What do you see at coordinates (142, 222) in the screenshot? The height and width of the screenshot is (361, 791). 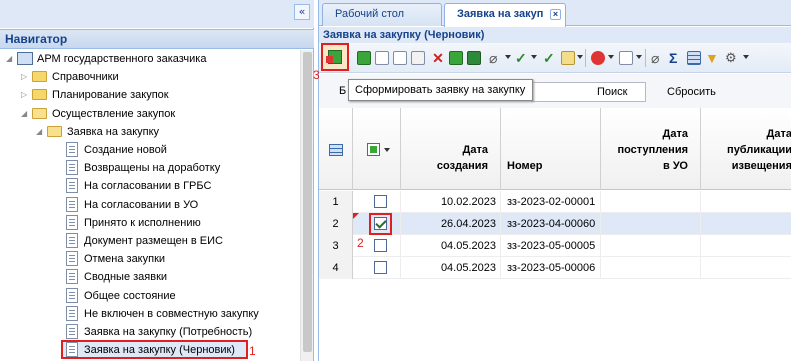 I see `tree-item-label: Принято к исполнению` at bounding box center [142, 222].